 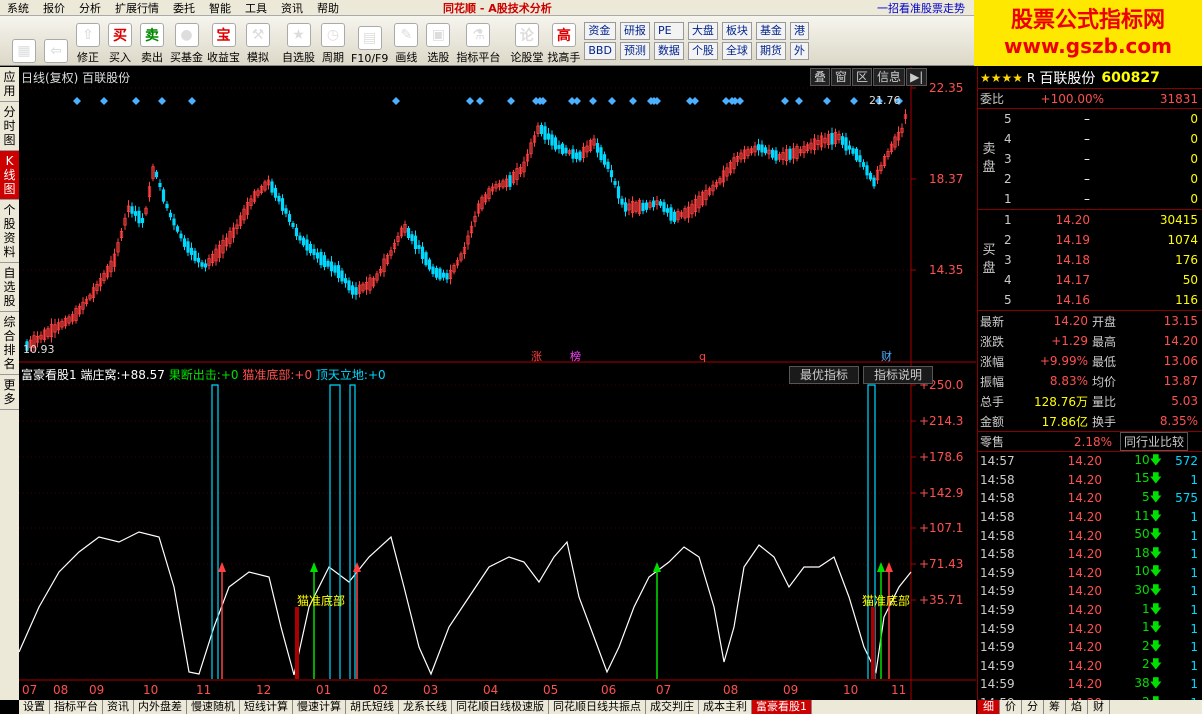 What do you see at coordinates (600, 31) in the screenshot?
I see `toolbar-dropdown: 资金` at bounding box center [600, 31].